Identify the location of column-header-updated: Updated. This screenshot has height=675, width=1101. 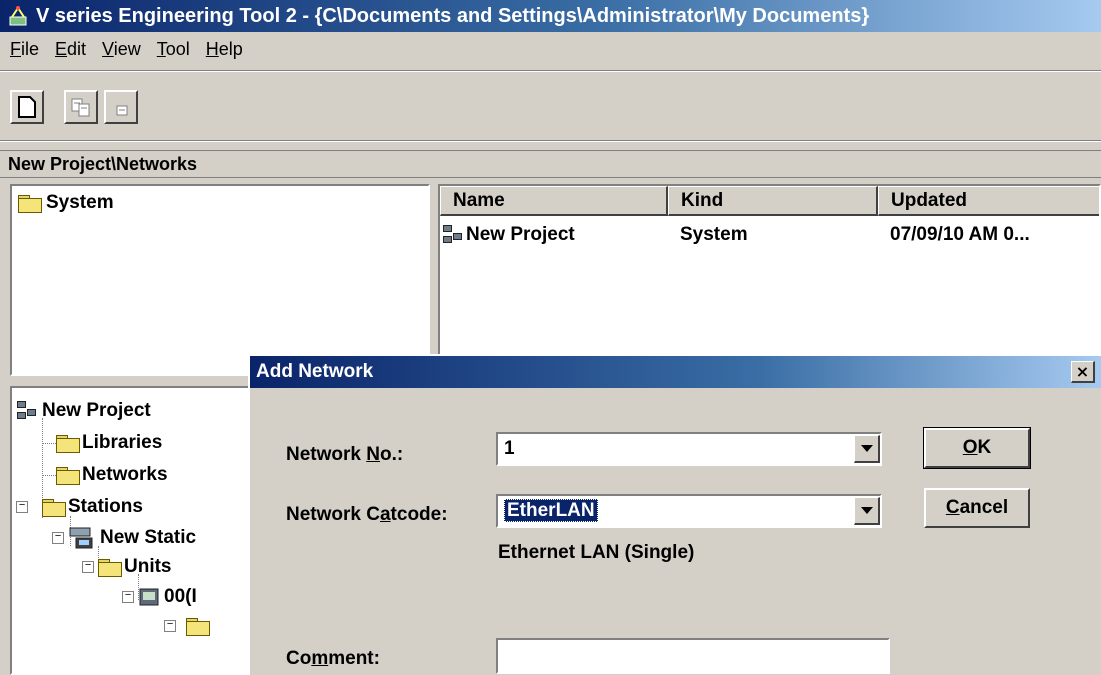
(988, 201).